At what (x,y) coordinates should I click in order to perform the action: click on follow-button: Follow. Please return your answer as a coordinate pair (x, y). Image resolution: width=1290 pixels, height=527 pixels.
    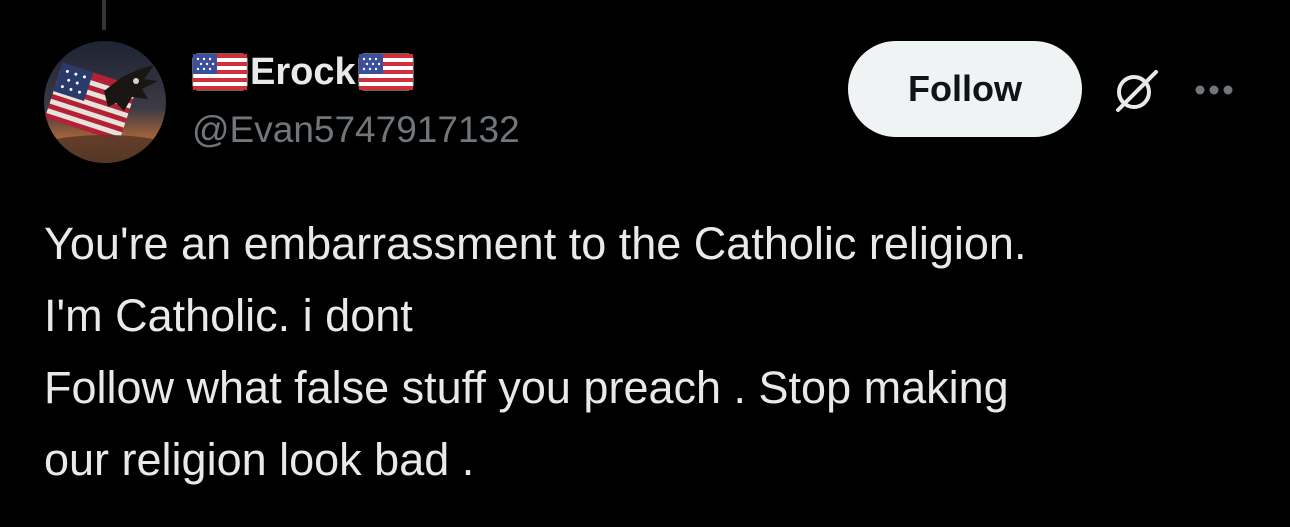
    Looking at the image, I should click on (965, 89).